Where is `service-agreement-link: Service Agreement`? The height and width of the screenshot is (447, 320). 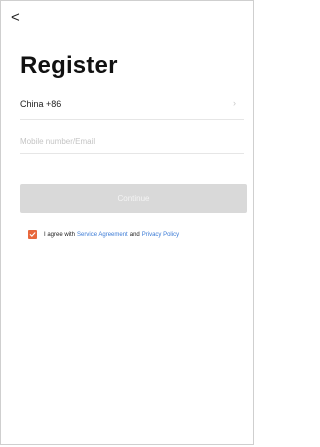
service-agreement-link: Service Agreement is located at coordinates (102, 235).